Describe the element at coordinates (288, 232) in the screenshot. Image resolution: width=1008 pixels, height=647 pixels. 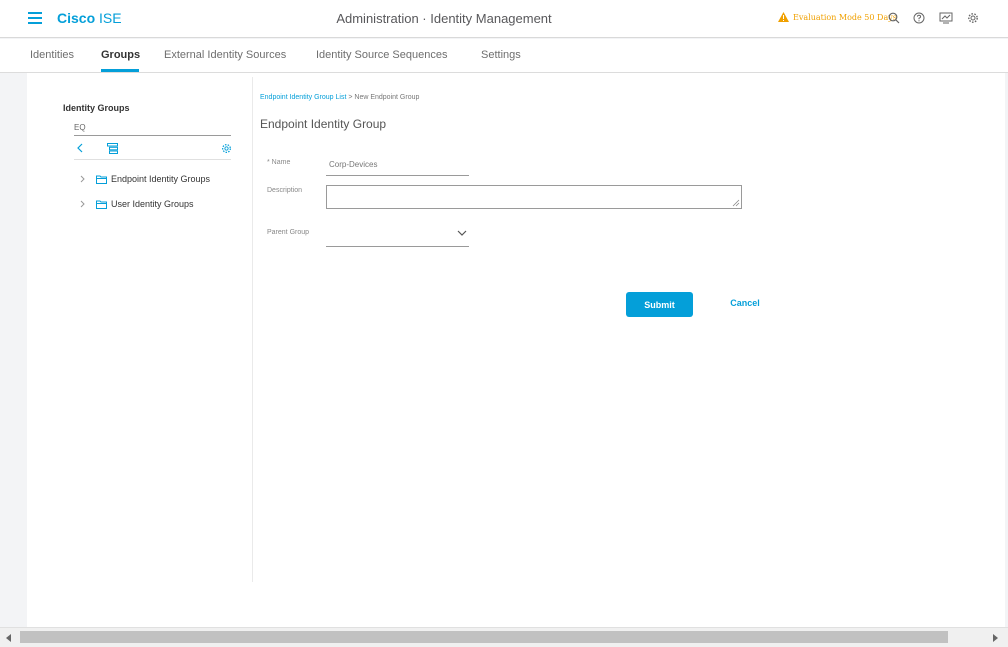
I see `parent-group-label: Parent Group` at that location.